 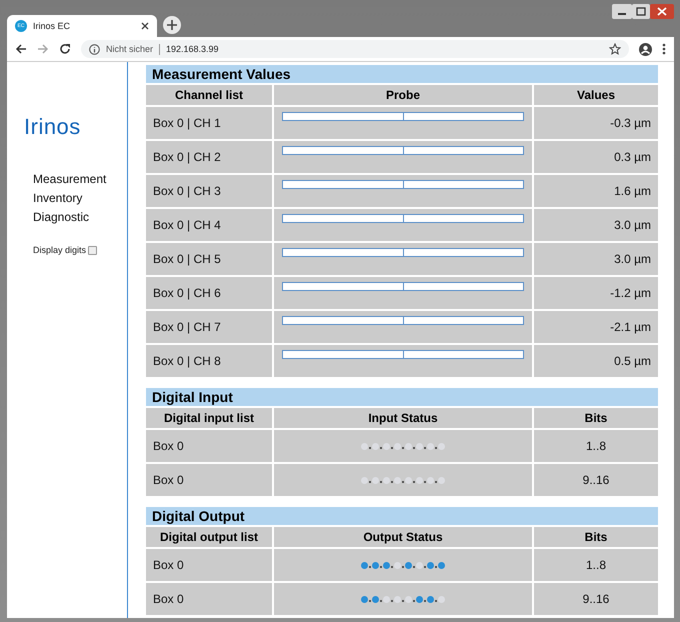 I want to click on display-digits-label: Display digits, so click(x=59, y=250).